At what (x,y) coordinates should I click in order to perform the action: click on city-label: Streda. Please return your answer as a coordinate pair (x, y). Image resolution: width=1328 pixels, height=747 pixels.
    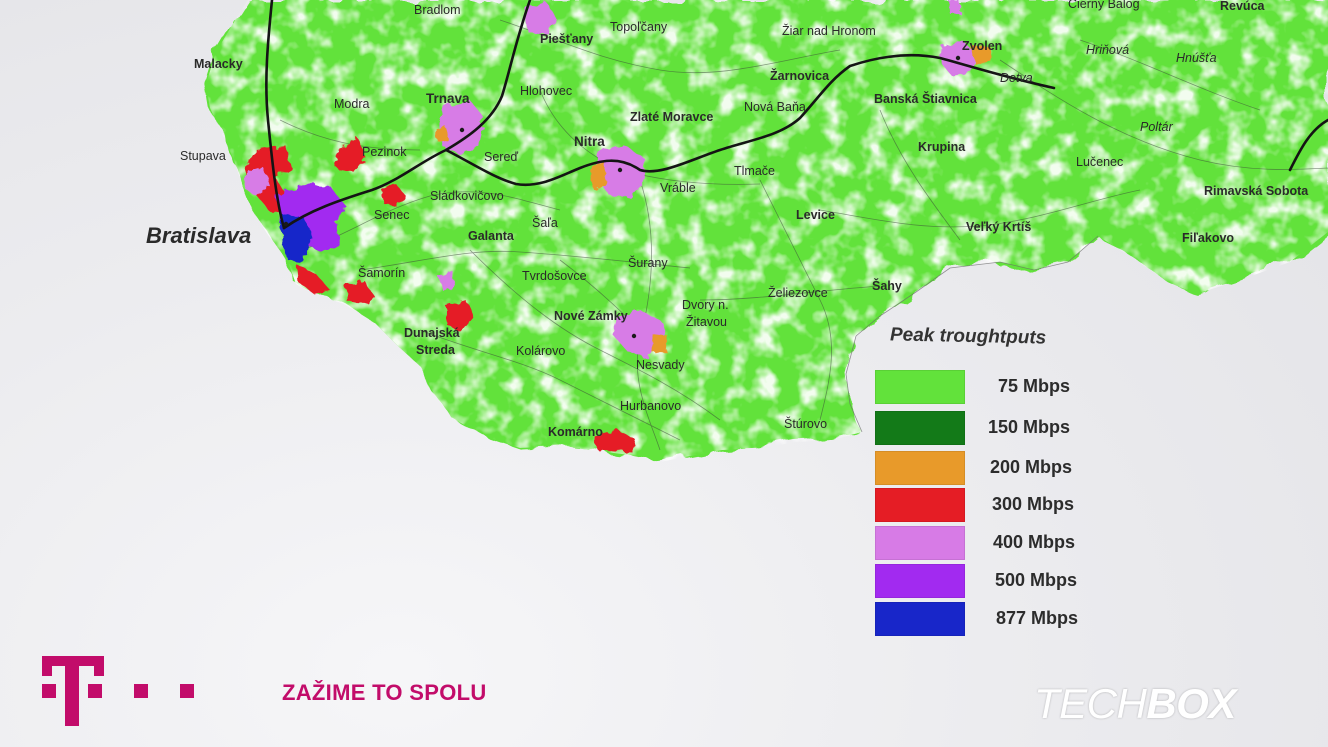
    Looking at the image, I should click on (436, 350).